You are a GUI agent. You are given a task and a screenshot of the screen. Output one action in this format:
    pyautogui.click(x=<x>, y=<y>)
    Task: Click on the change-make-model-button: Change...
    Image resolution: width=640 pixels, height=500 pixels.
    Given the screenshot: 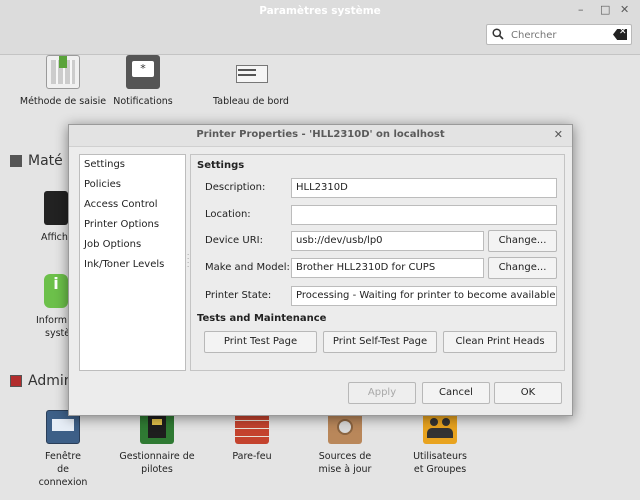 What is the action you would take?
    pyautogui.click(x=522, y=268)
    